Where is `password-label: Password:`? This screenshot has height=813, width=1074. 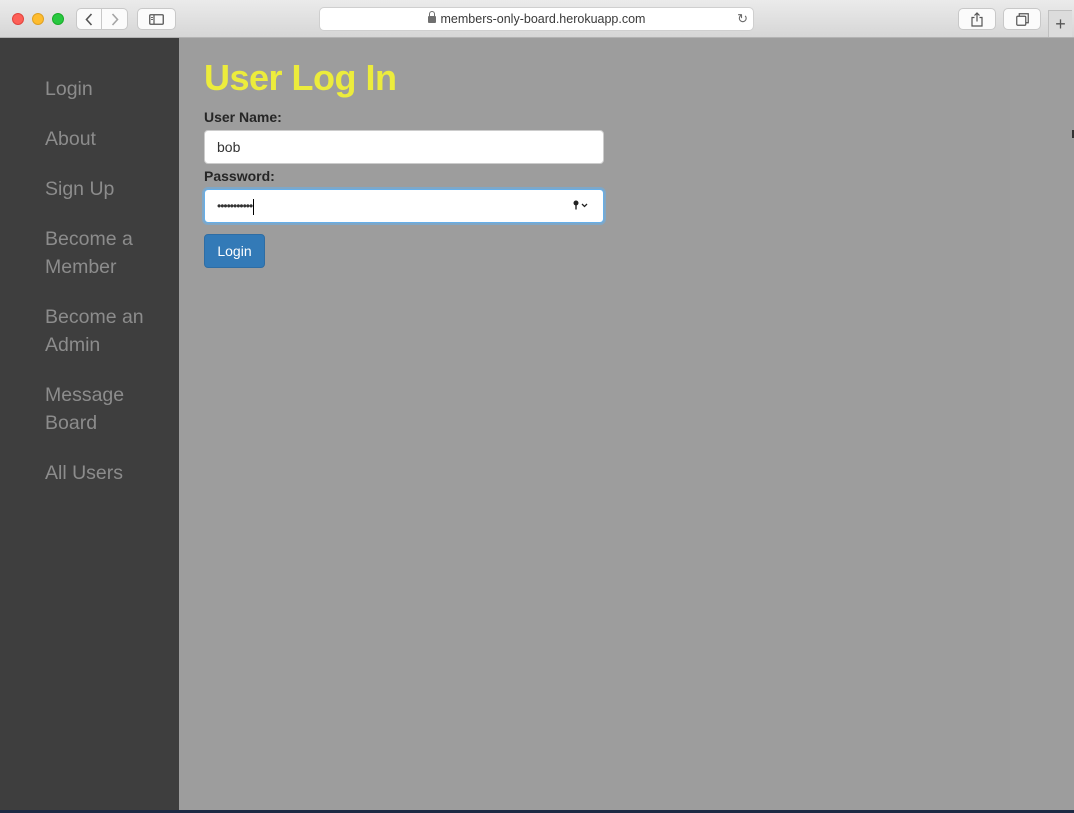 password-label: Password: is located at coordinates (239, 176).